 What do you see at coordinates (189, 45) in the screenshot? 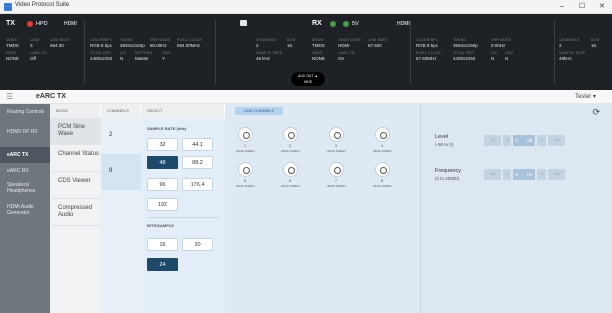
I see `tx-video-value: 594.00MHz` at bounding box center [189, 45].